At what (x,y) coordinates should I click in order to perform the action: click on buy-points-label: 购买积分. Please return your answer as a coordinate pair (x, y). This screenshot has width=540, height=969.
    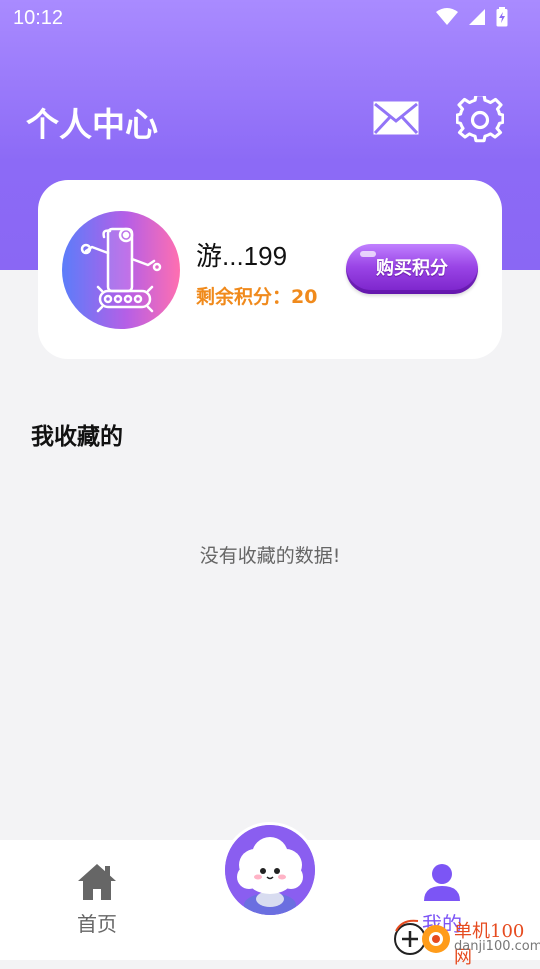
    Looking at the image, I should click on (412, 268).